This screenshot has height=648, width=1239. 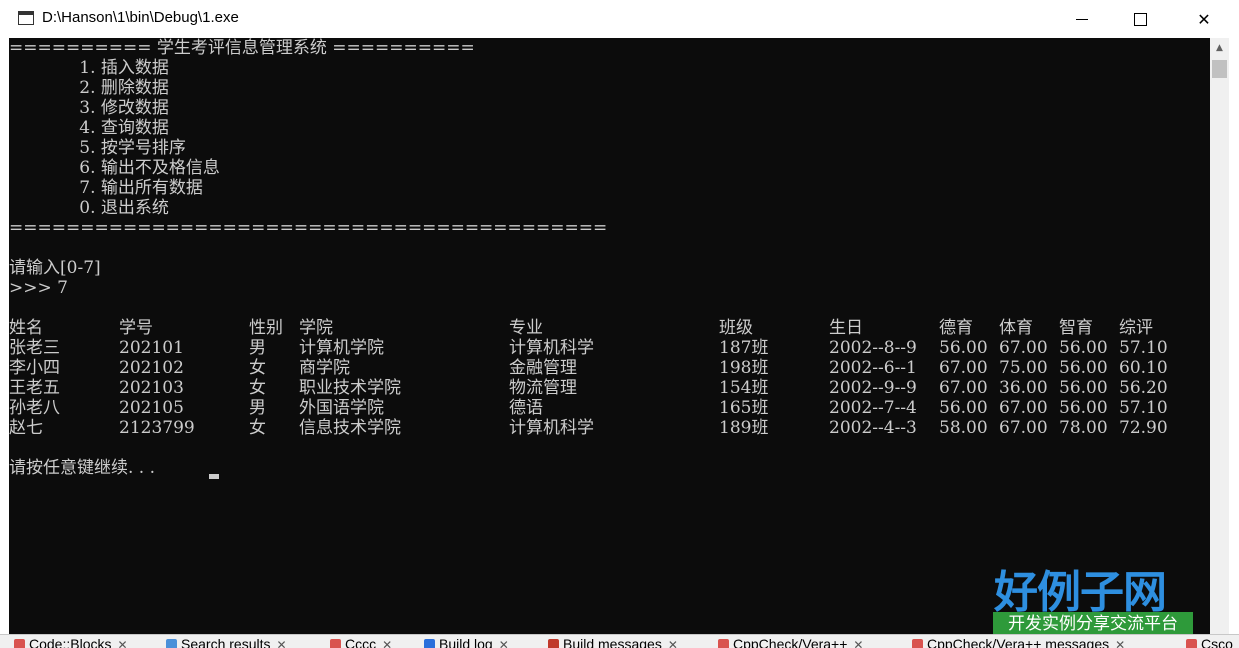 I want to click on table-cell: 154班, so click(x=744, y=388).